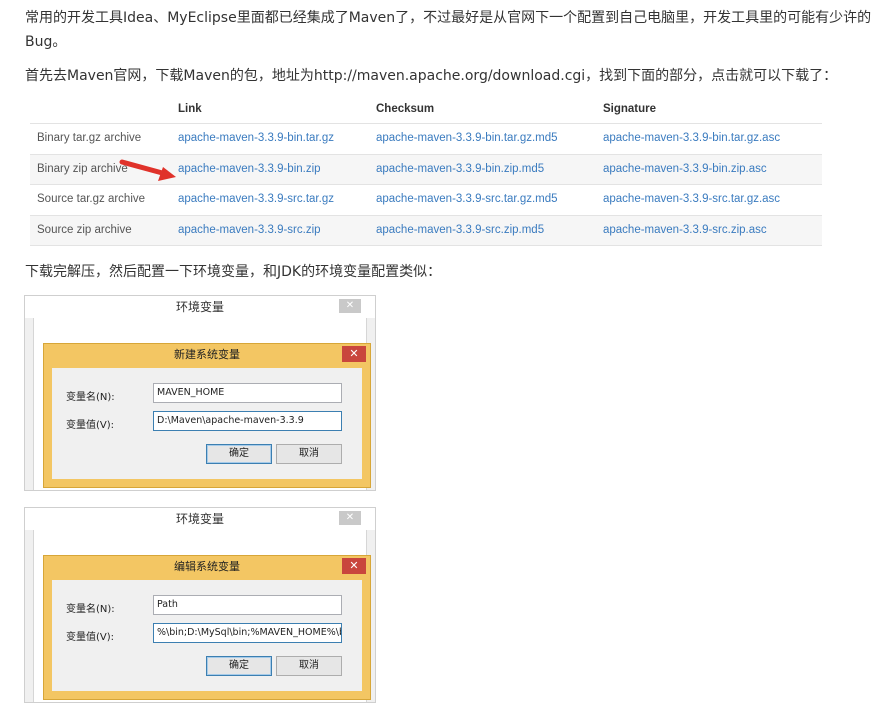 The width and height of the screenshot is (892, 706). I want to click on signature-link: apache-maven-3.3.9-src.tar.gz.asc, so click(691, 199).